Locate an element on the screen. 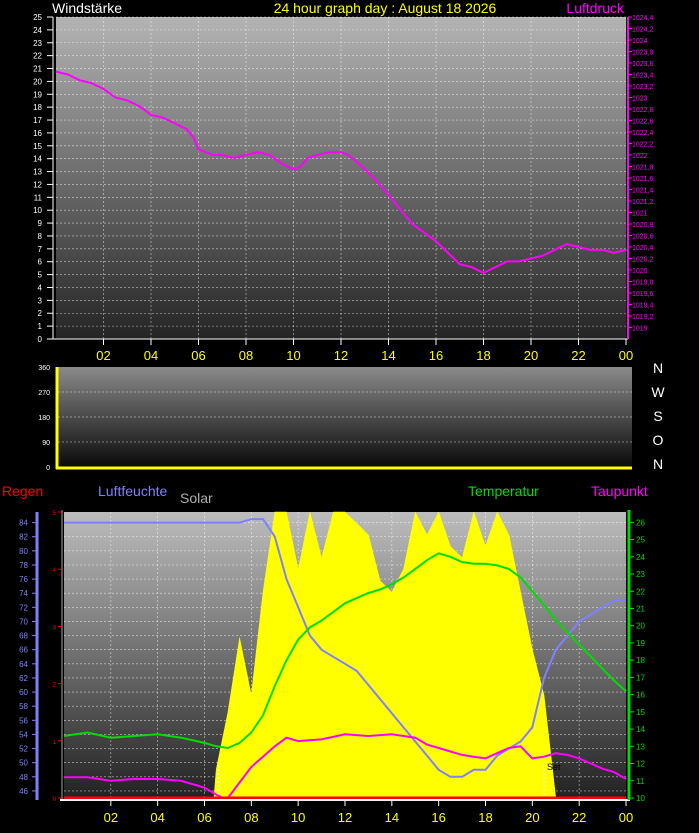 The image size is (699, 833). tick-label-y: 360 is located at coordinates (44, 368).